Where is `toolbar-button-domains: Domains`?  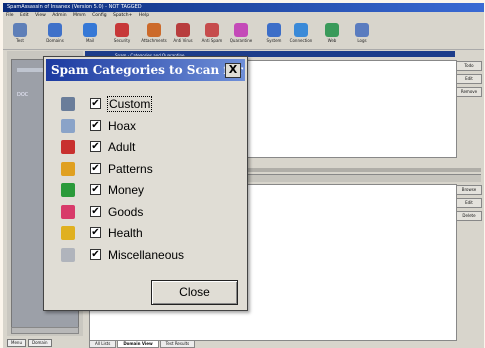
toolbar-button-domains: Domains is located at coordinates (55, 34).